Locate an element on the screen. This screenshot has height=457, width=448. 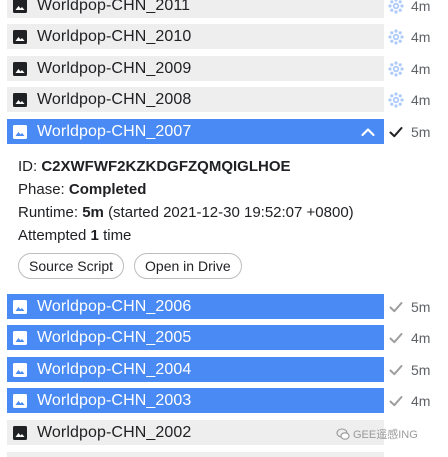
task-name: Worldpop-CHN_2010 is located at coordinates (114, 36).